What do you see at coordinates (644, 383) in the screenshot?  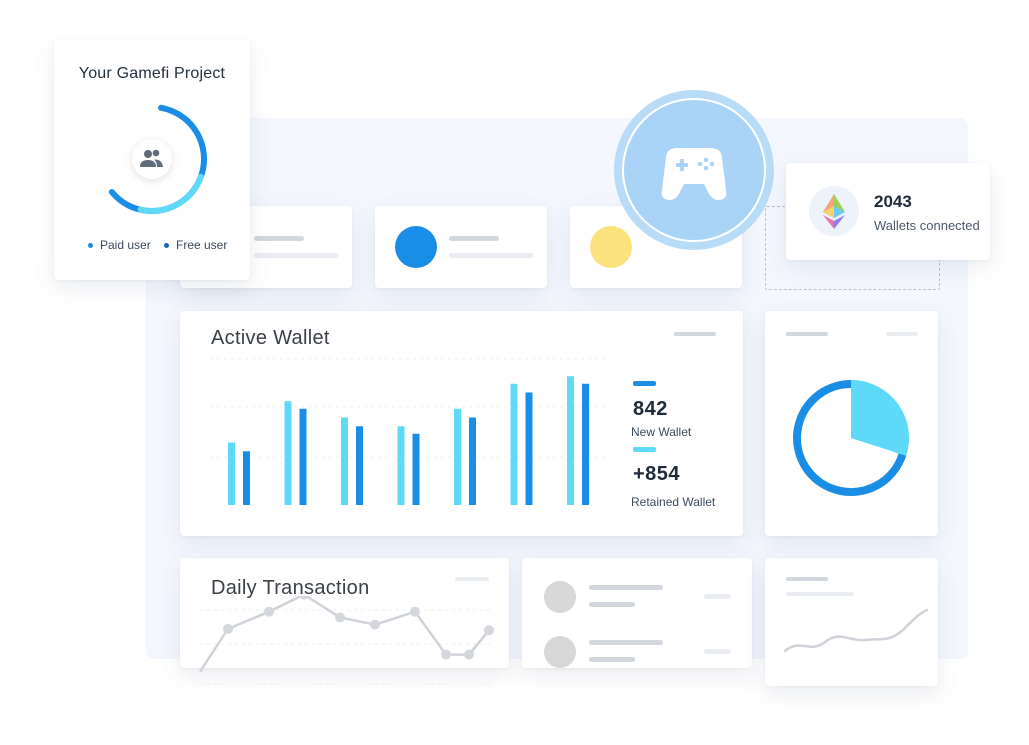 I see `new-wallet-marker` at bounding box center [644, 383].